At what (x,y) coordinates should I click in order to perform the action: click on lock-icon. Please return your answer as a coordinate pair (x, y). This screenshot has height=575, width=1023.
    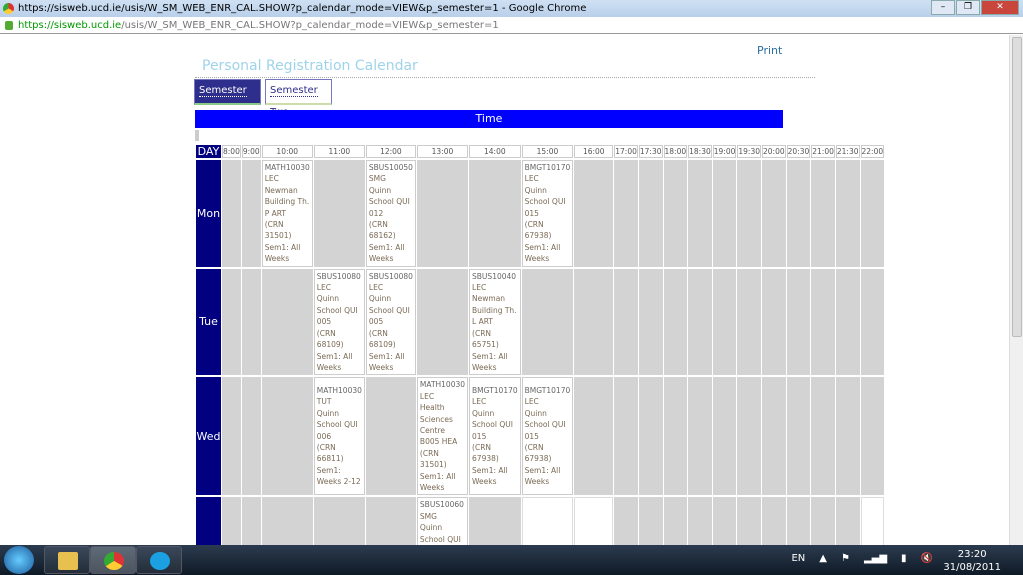
    Looking at the image, I should click on (9, 25).